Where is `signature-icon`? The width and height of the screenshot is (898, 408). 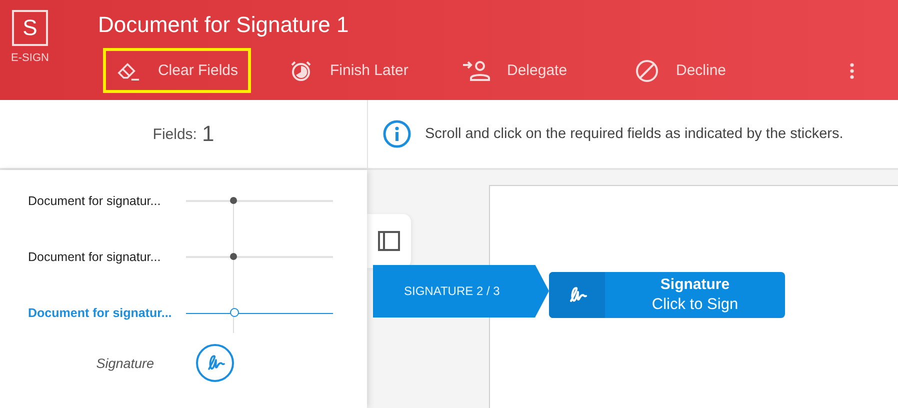
signature-icon is located at coordinates (215, 363).